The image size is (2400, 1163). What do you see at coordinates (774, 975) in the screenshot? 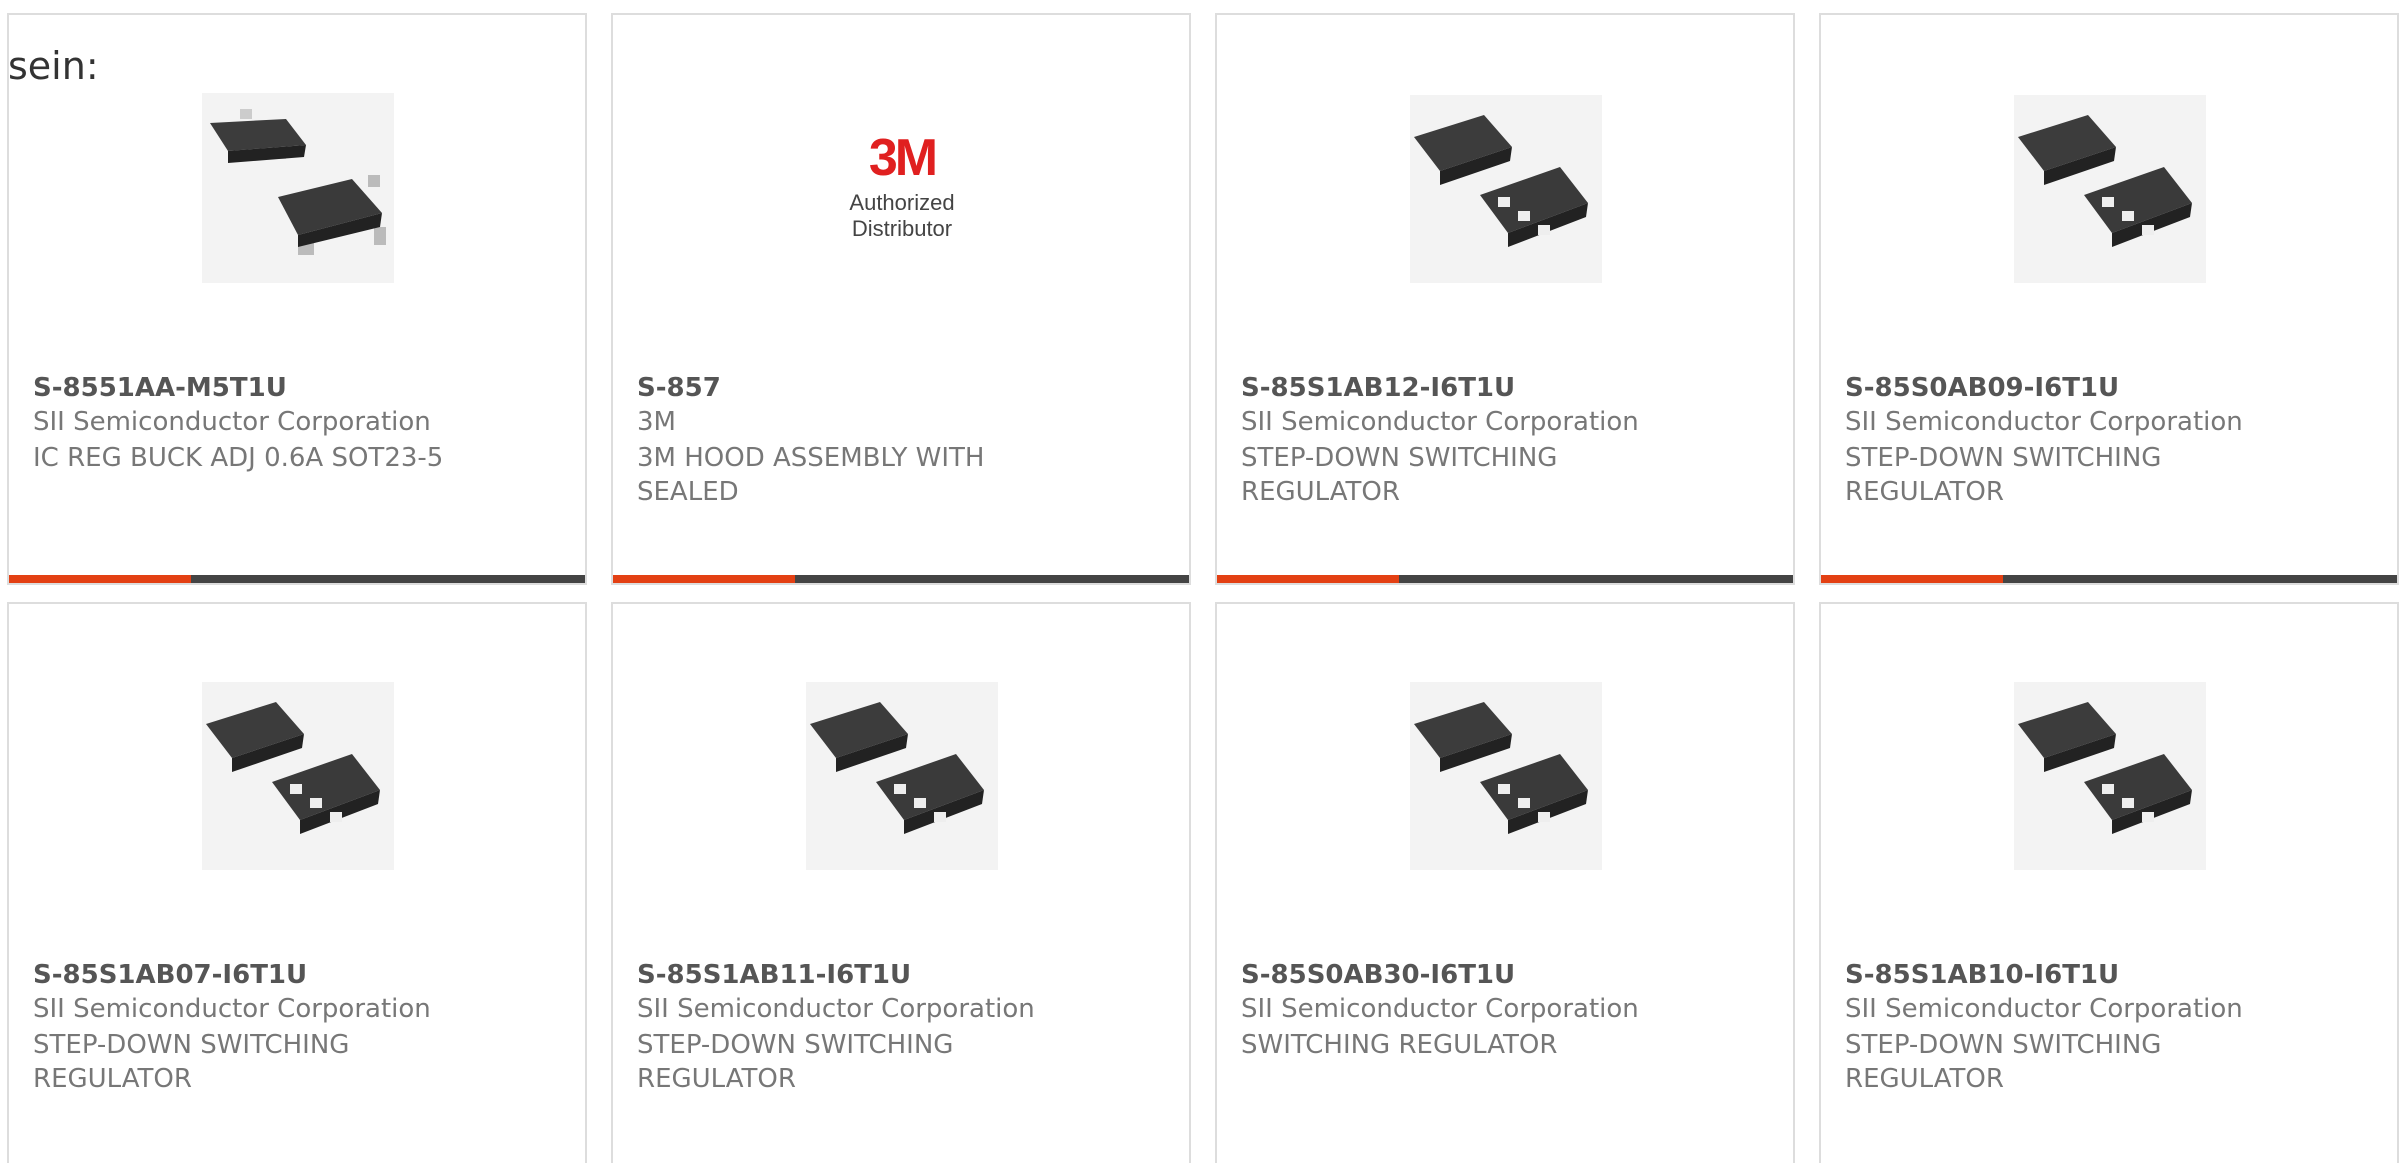
I see `part-number-link: S-85S1AB11-I6T1U` at bounding box center [774, 975].